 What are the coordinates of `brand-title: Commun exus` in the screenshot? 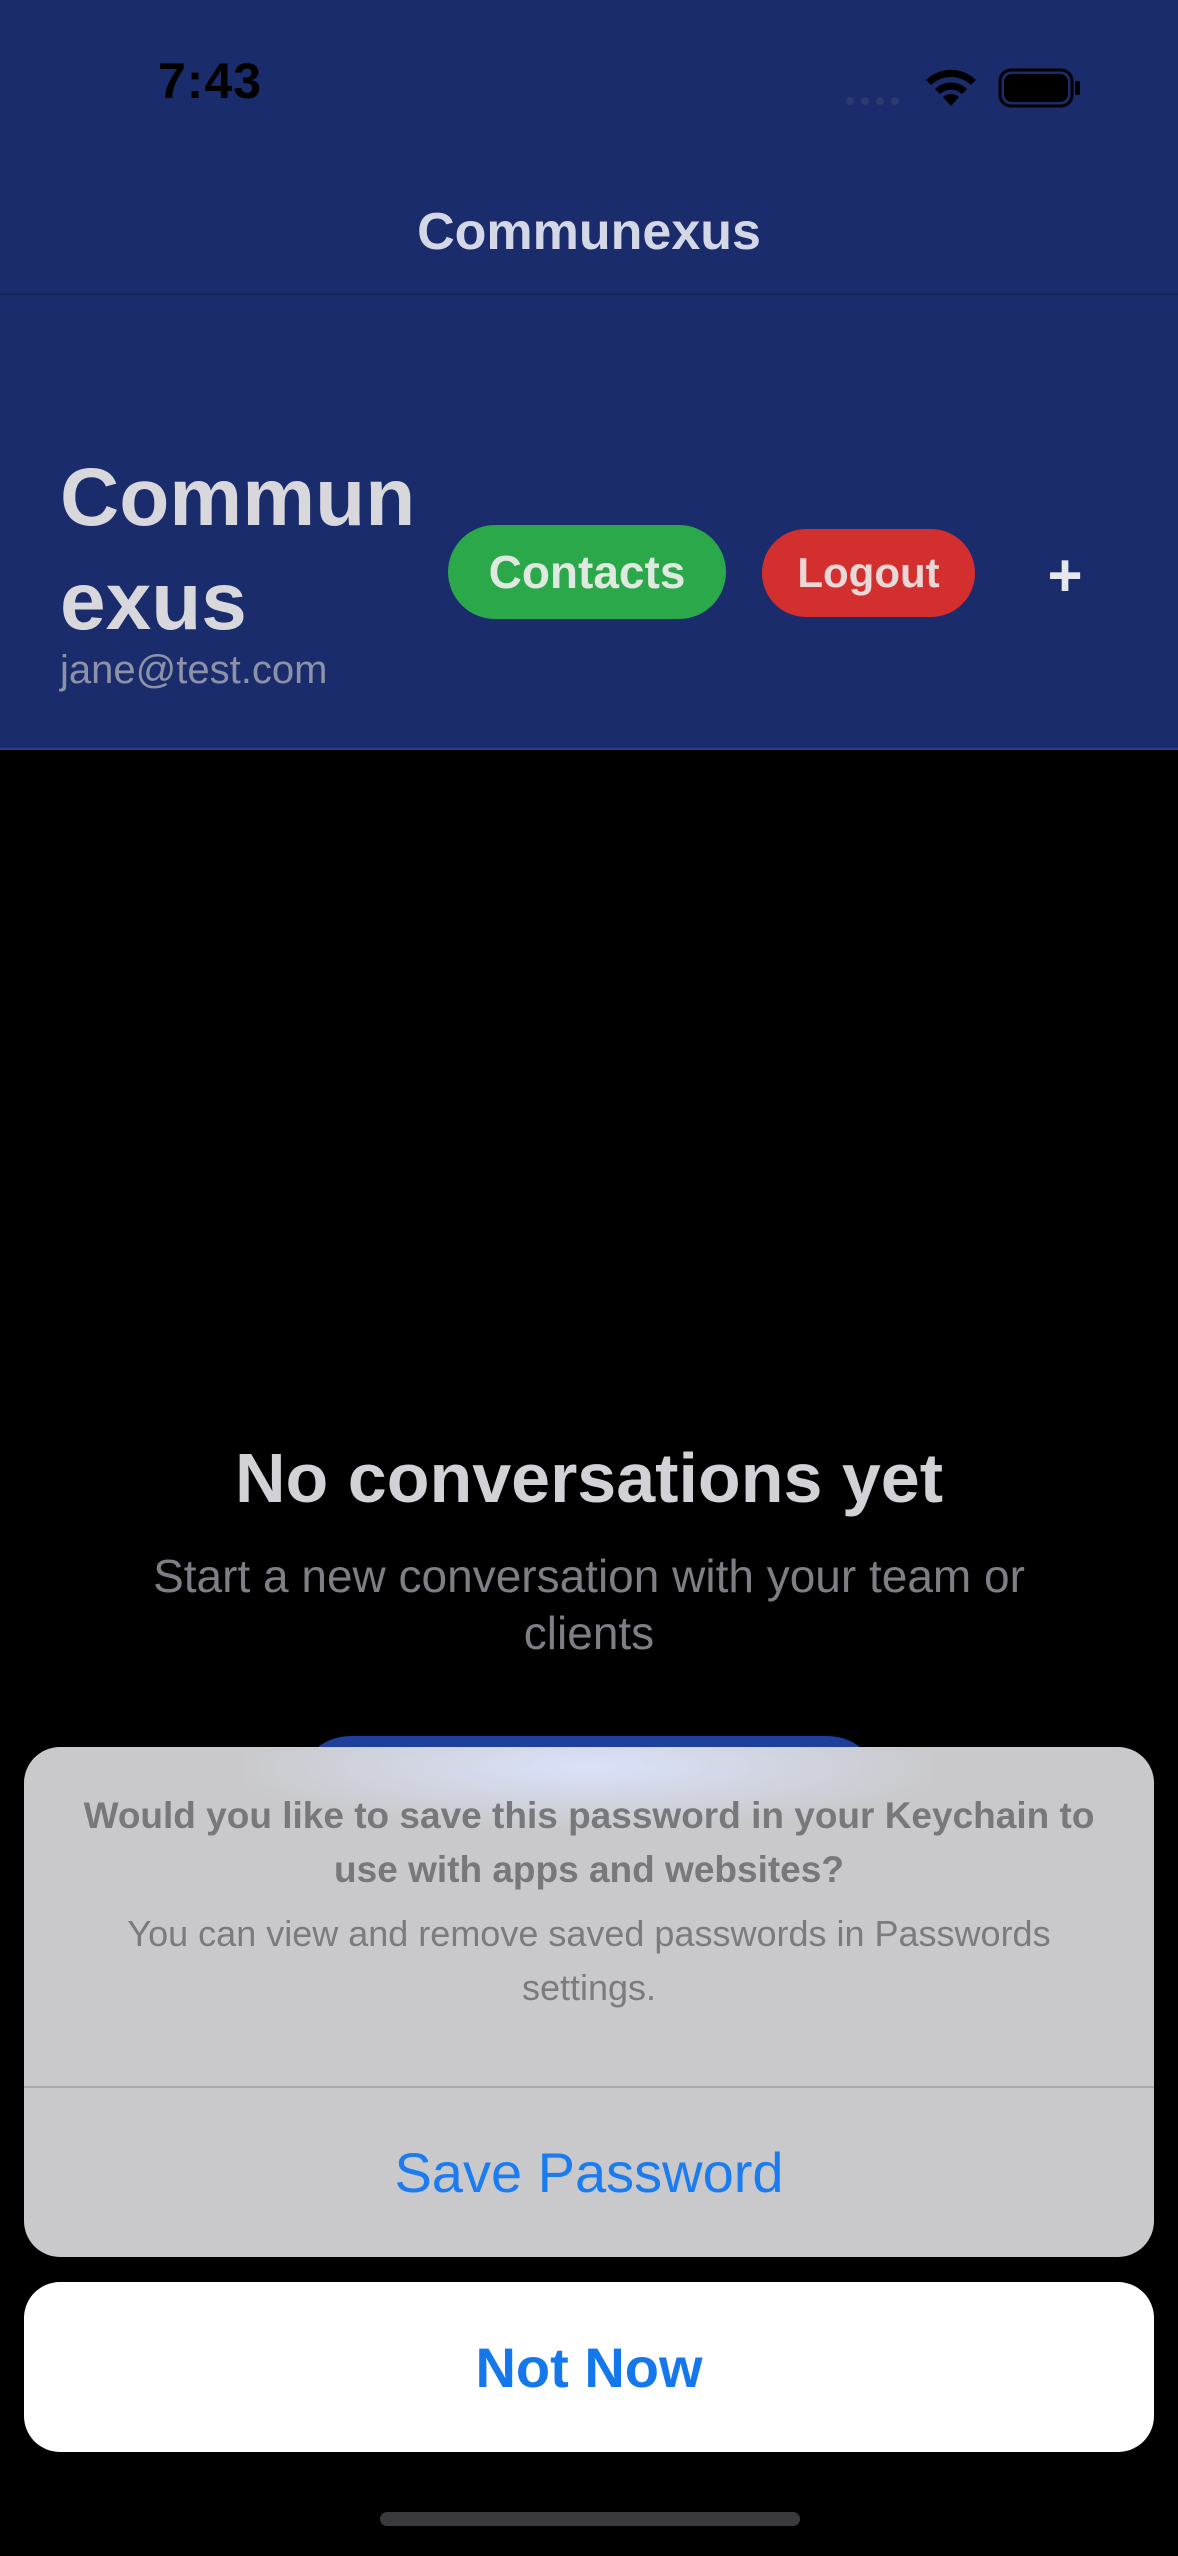 It's located at (238, 549).